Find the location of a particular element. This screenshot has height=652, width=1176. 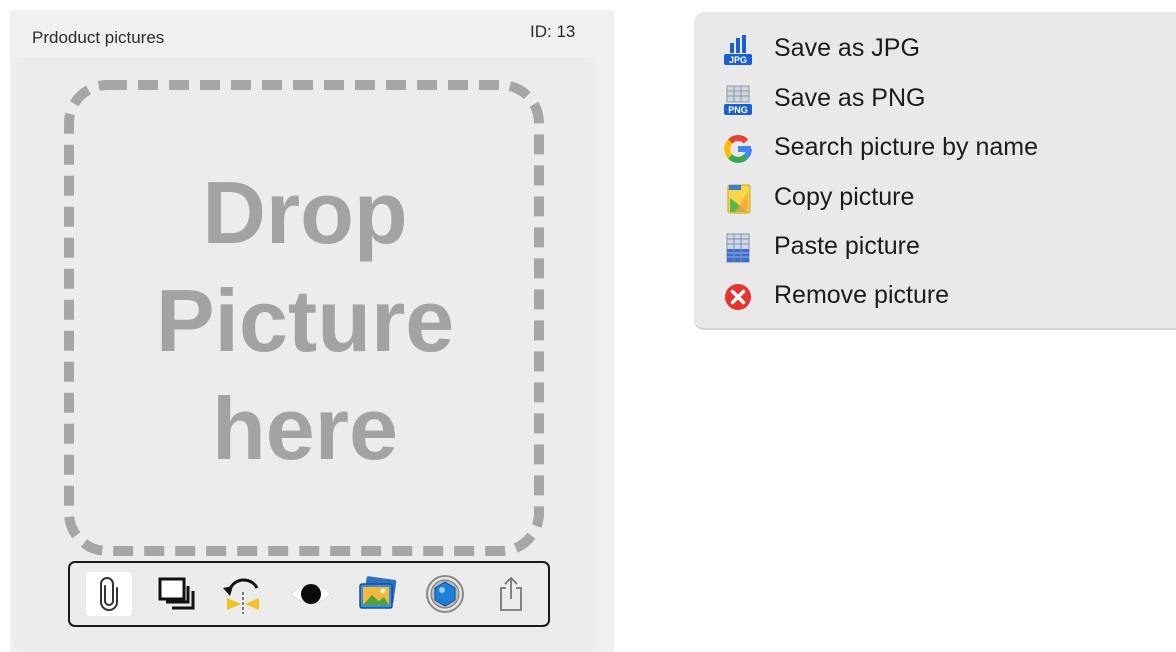

flip-rotate-icon is located at coordinates (241, 596).